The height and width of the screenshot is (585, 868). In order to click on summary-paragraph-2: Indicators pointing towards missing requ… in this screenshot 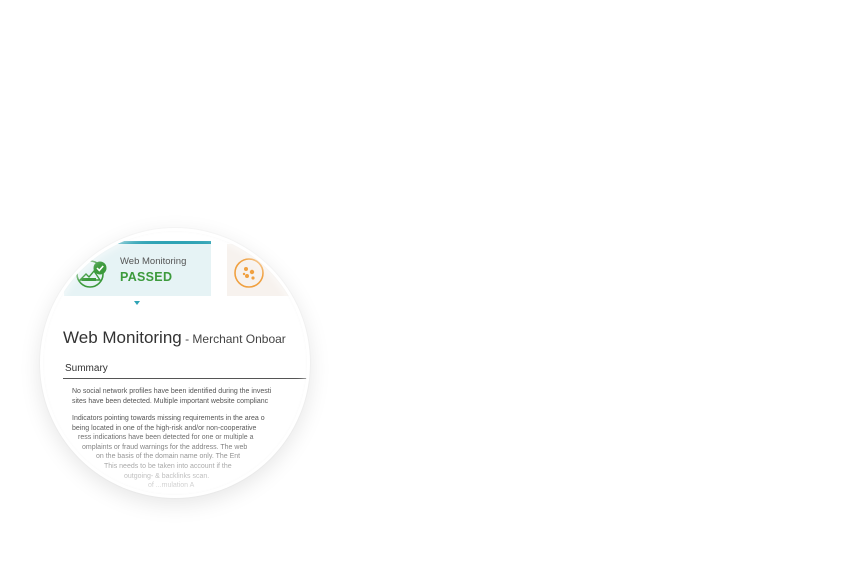, I will do `click(189, 452)`.